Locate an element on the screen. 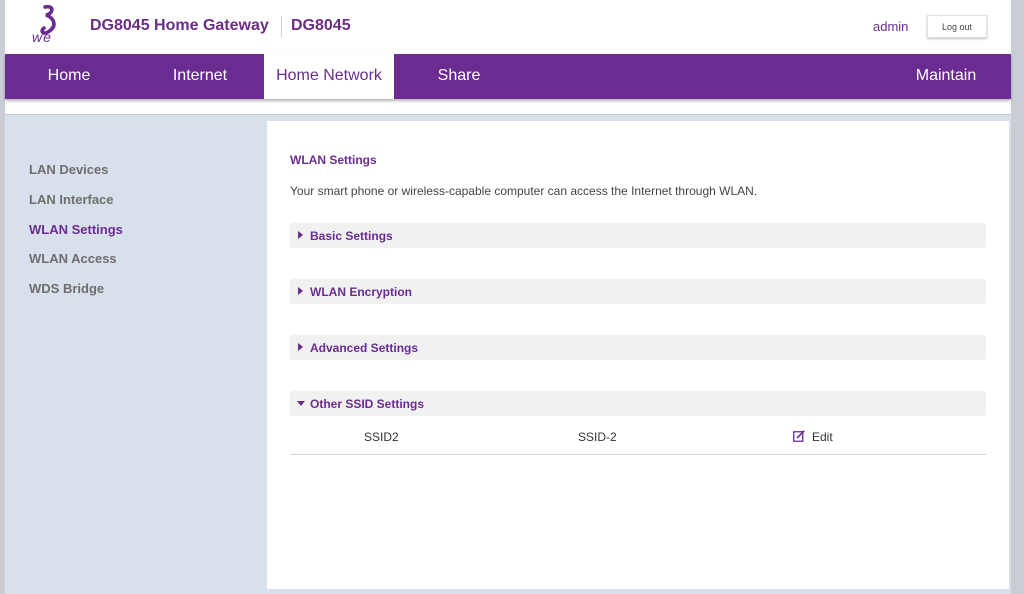 The image size is (1024, 594). nav-item-internet: Internet is located at coordinates (200, 76).